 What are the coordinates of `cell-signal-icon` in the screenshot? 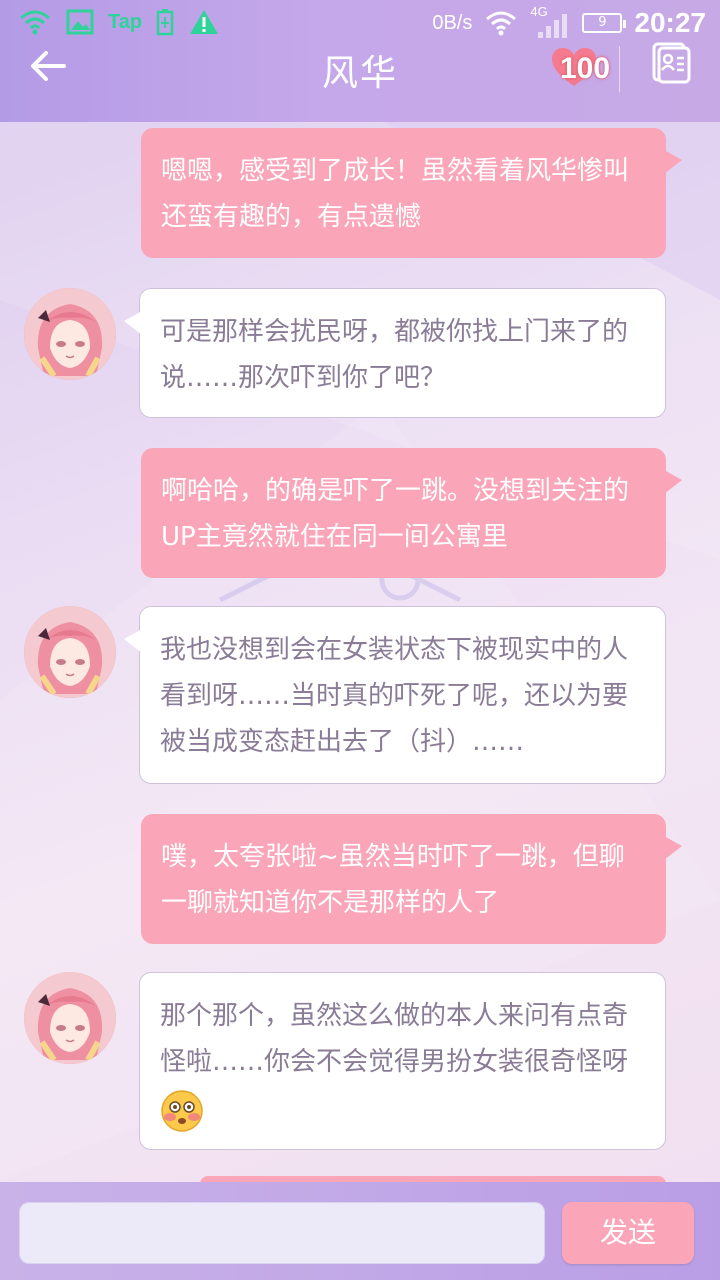 It's located at (553, 26).